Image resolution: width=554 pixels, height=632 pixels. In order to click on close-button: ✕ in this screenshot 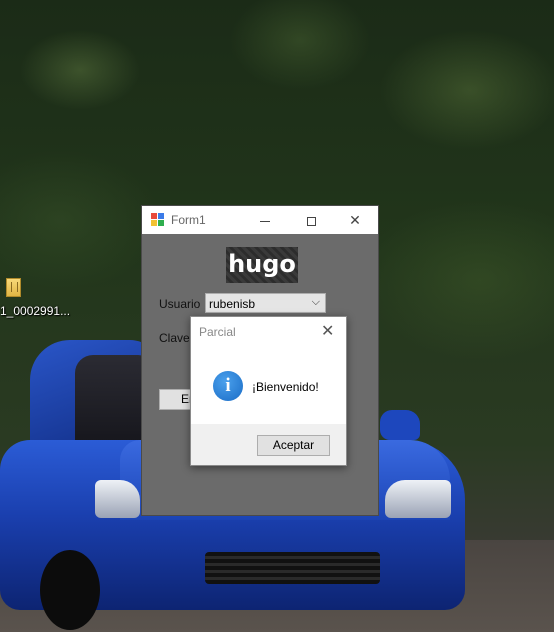, I will do `click(355, 220)`.